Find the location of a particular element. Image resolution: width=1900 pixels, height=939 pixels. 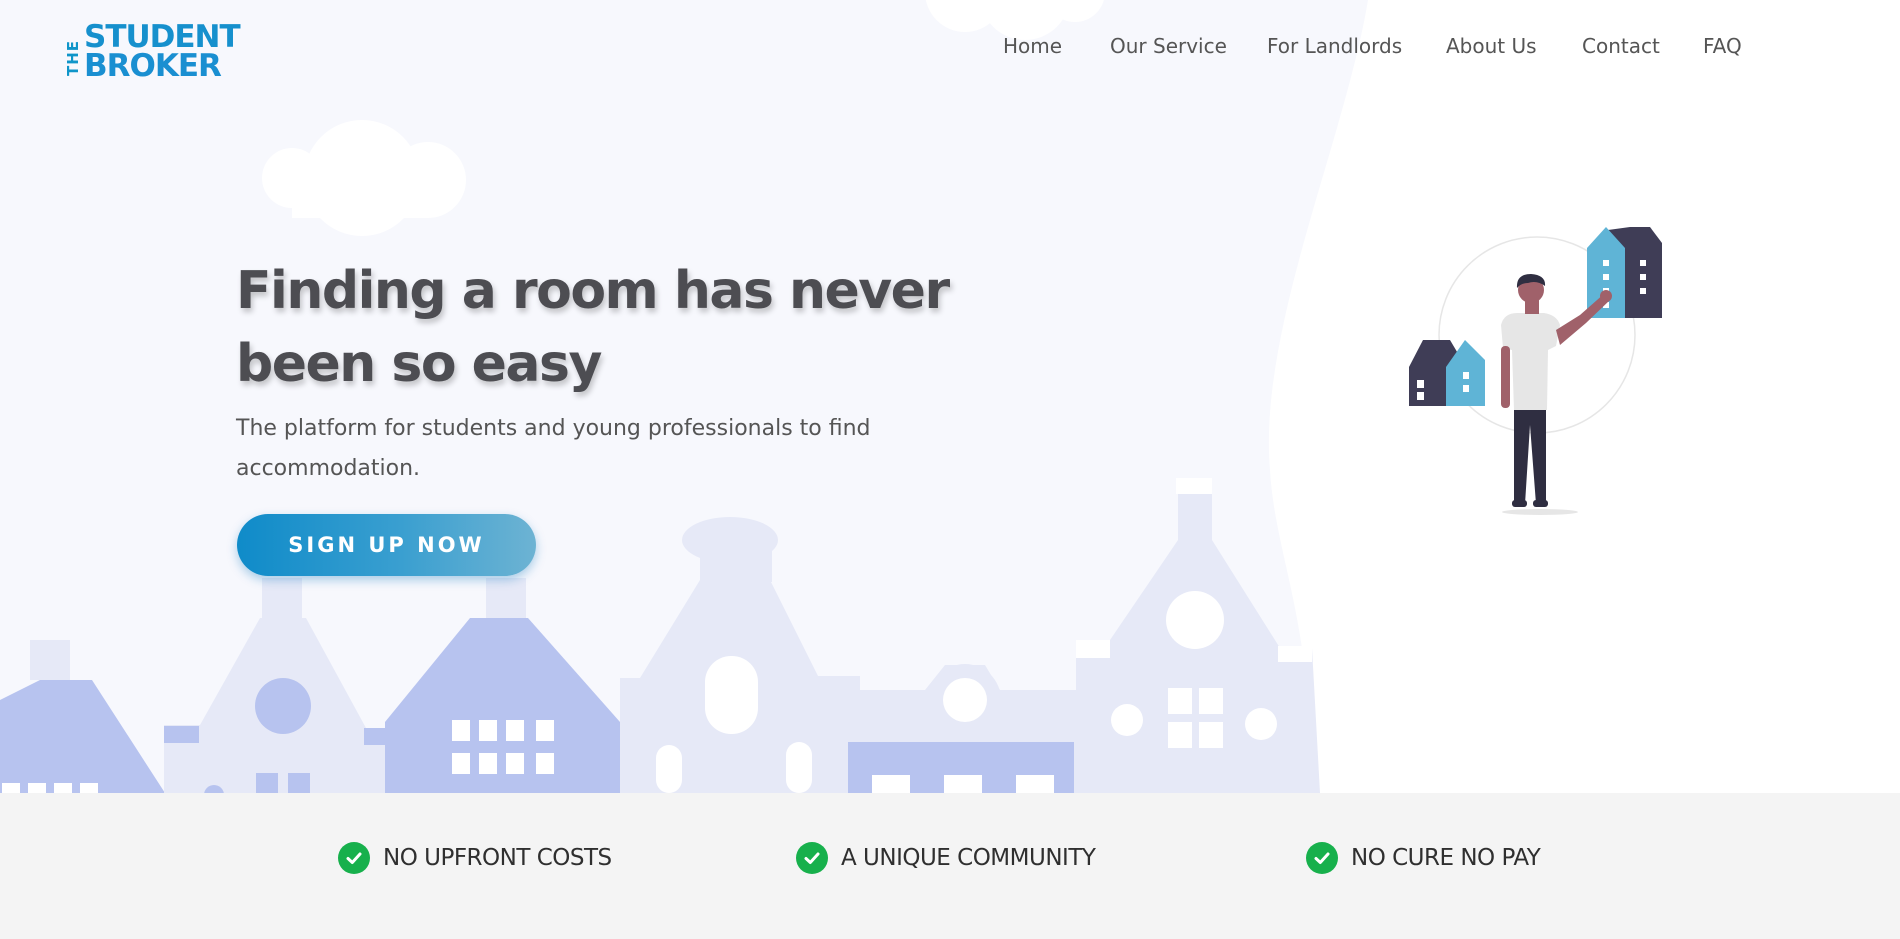

site-logo: THE STUDENT BROKER is located at coordinates (164, 51).